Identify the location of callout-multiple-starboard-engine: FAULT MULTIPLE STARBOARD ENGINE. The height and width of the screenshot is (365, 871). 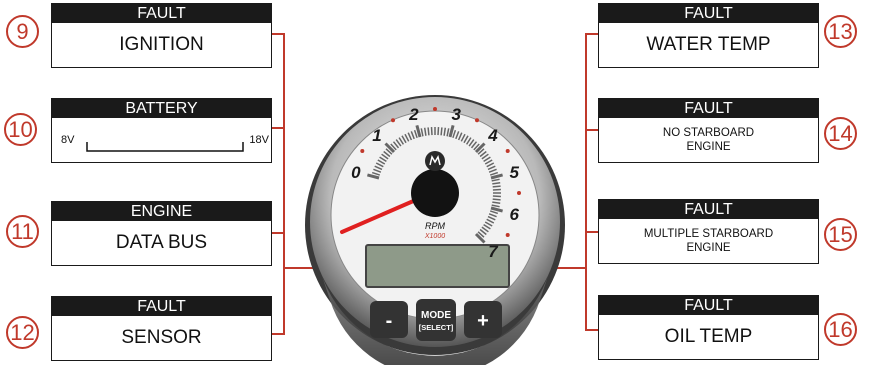
(708, 231).